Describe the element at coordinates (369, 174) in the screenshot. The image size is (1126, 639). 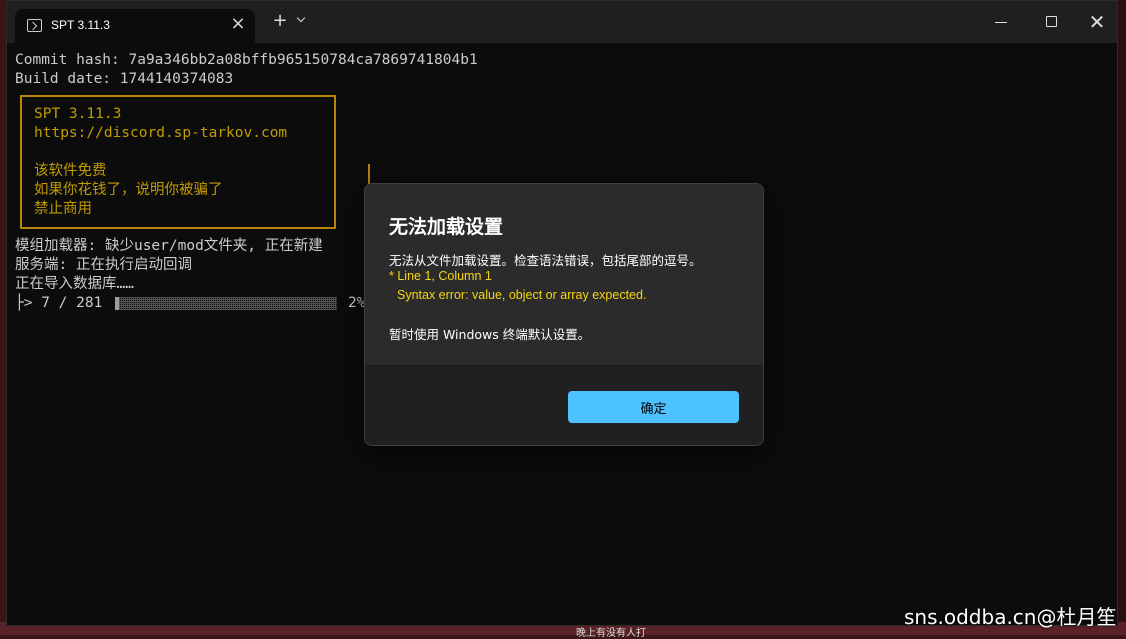
I see `banner-border-fragment` at that location.